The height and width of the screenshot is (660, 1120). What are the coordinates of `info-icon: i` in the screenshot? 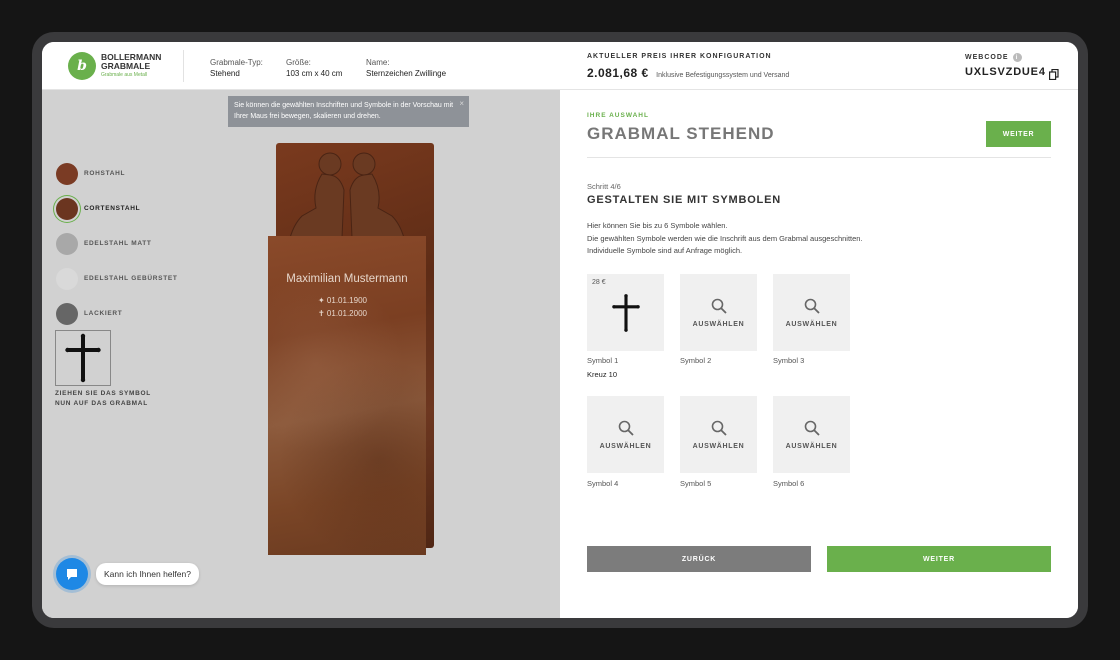 It's located at (1017, 57).